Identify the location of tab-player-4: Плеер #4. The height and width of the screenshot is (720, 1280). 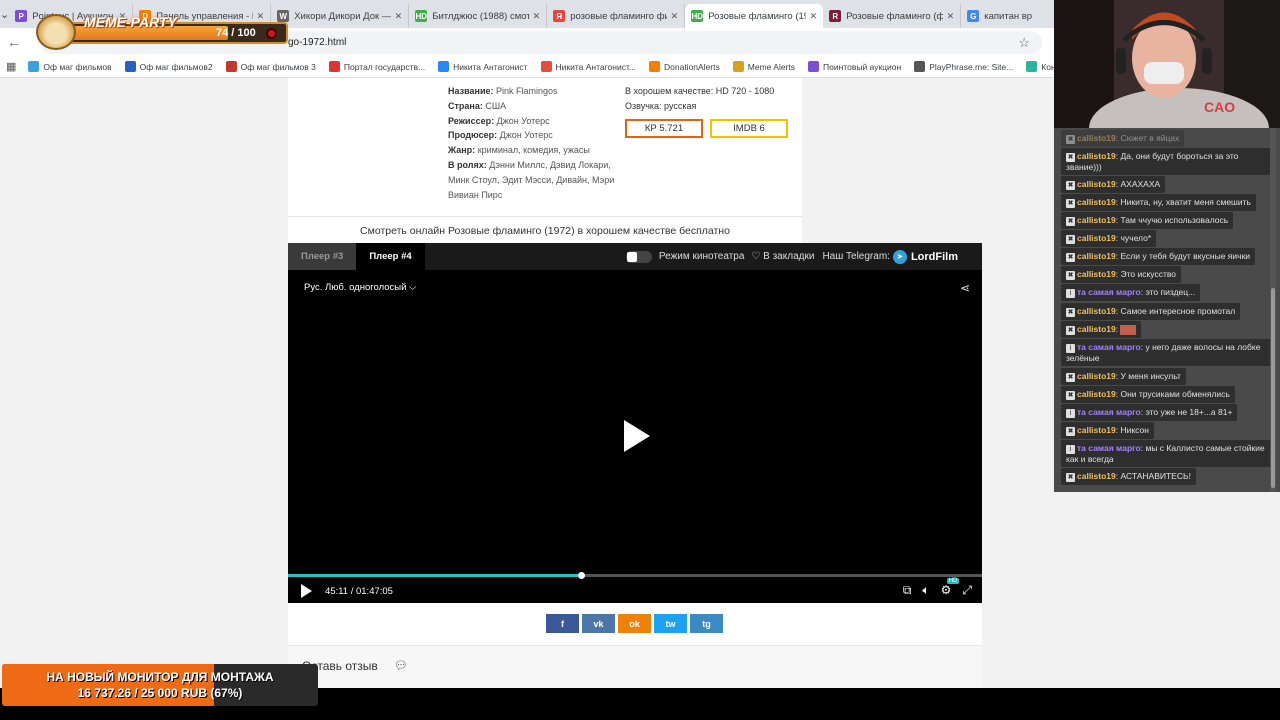
(390, 256).